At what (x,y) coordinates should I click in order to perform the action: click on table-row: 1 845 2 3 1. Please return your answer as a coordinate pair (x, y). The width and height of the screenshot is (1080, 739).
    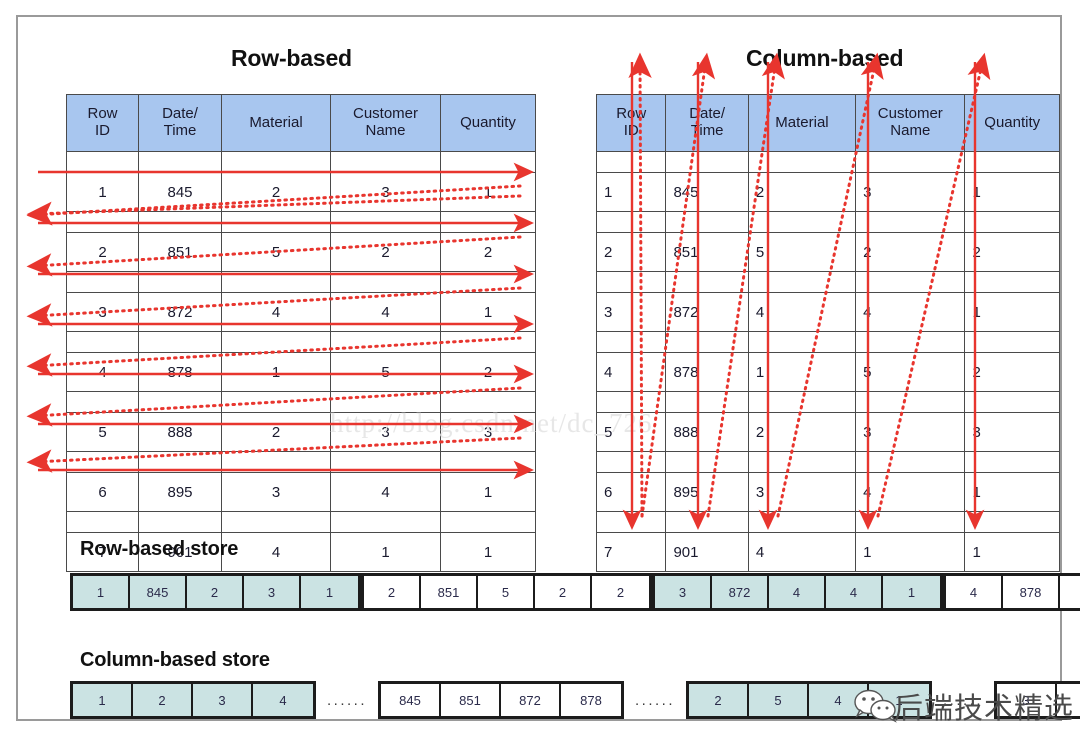
    Looking at the image, I should click on (301, 192).